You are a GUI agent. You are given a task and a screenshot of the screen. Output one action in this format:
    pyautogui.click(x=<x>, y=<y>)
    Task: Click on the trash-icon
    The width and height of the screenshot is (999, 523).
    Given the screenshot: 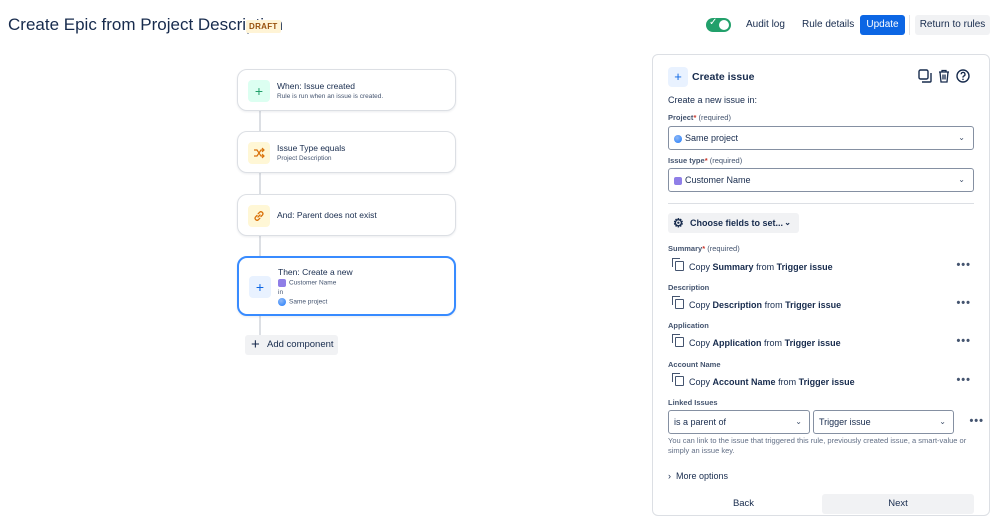 What is the action you would take?
    pyautogui.click(x=944, y=77)
    